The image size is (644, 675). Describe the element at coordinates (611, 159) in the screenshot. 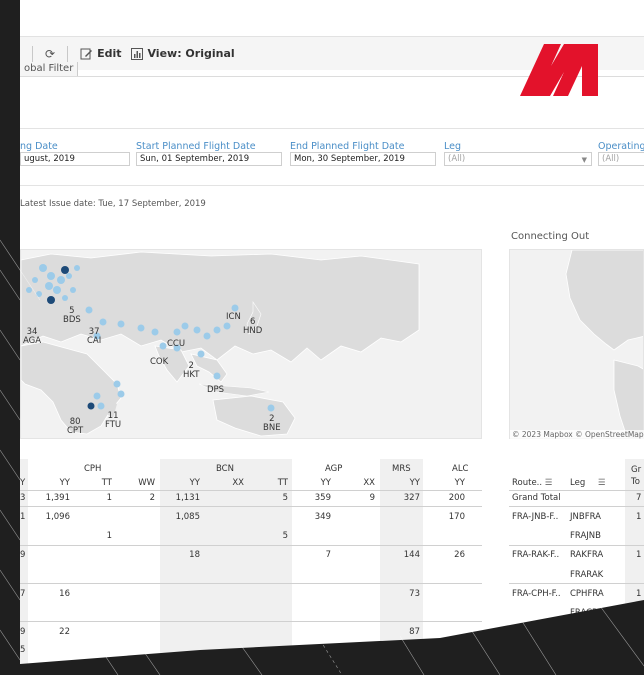

I see `filter-value: (All)` at that location.